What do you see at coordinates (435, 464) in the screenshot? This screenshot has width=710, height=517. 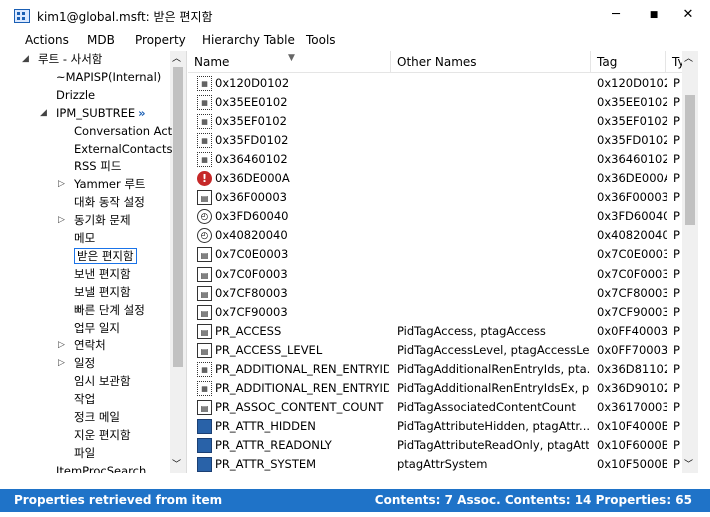 I see `table-row: PR_ATTR_SYSTEM ptagAttrSystem 0x10F5000B P` at bounding box center [435, 464].